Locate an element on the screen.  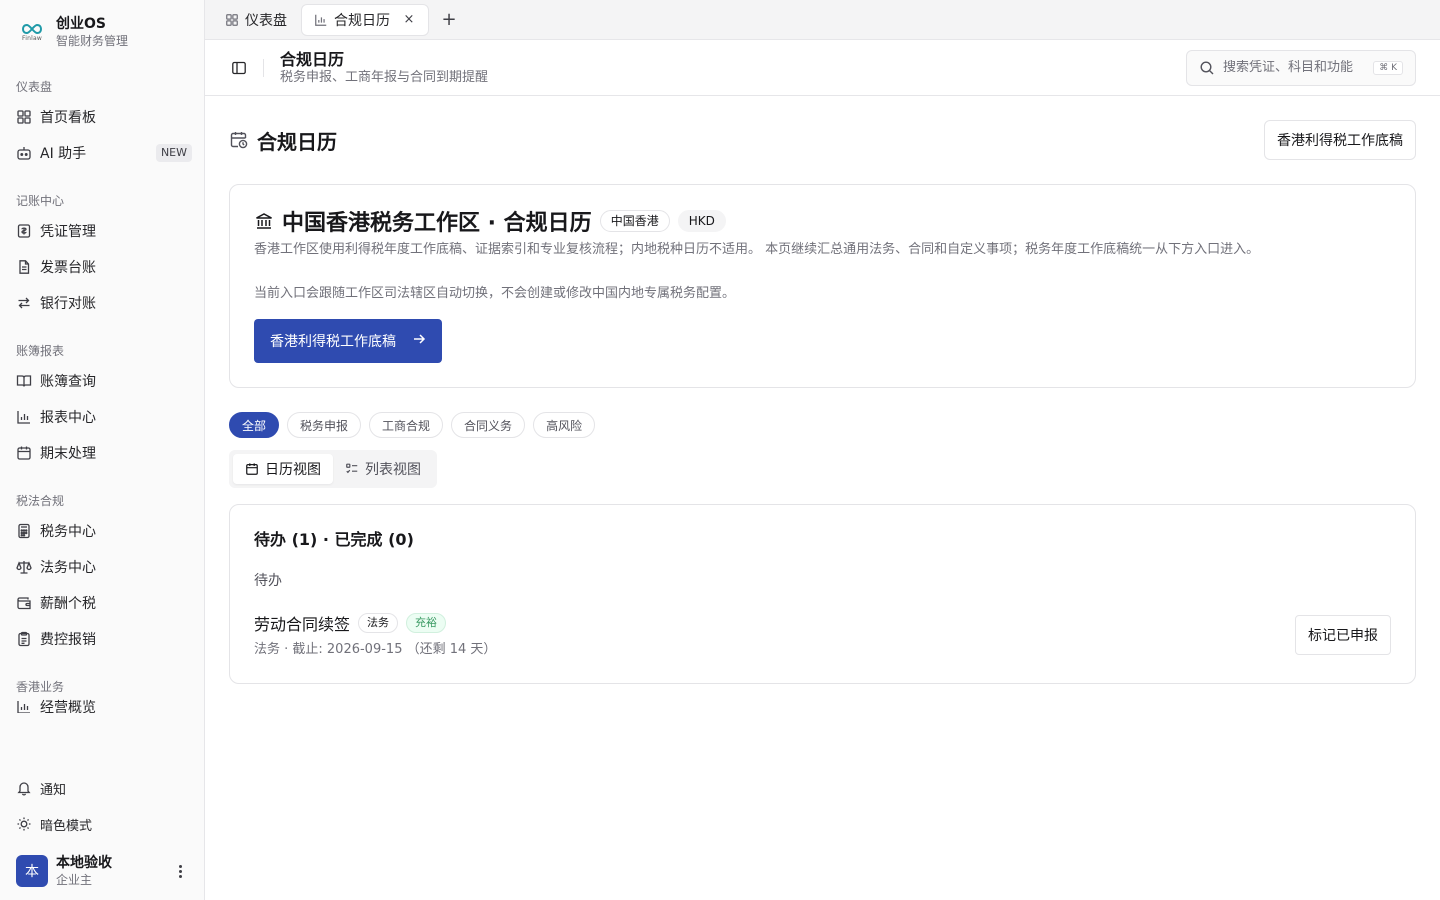
list-checks-icon is located at coordinates (352, 469).